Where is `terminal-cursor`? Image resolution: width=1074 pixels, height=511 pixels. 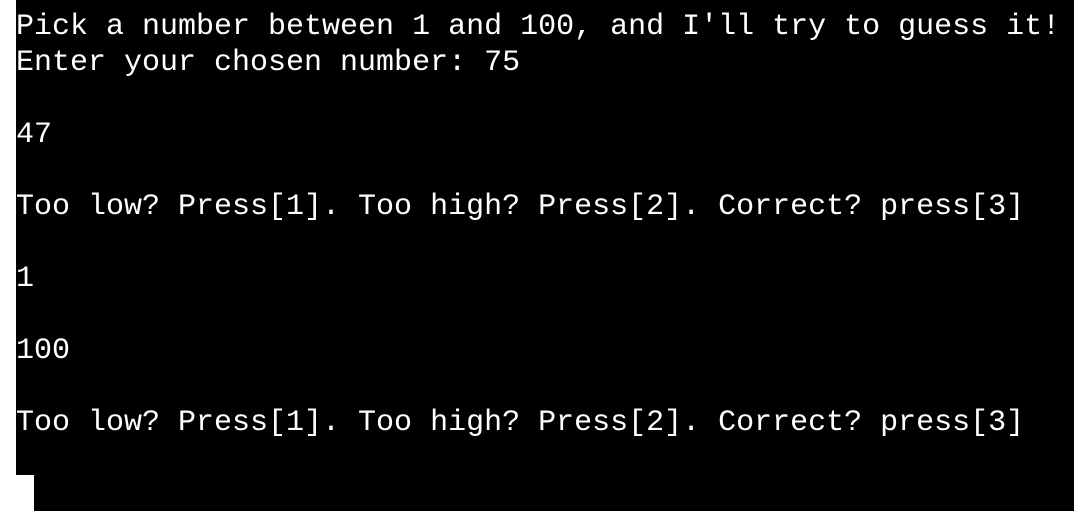
terminal-cursor is located at coordinates (25, 493).